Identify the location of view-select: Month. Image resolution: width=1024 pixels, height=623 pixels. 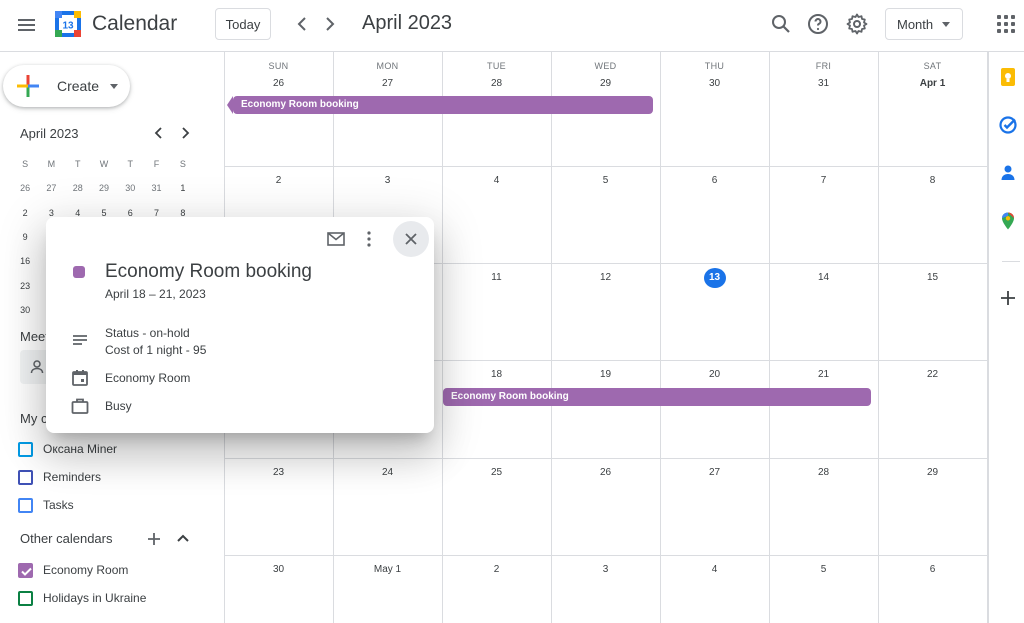
(924, 24).